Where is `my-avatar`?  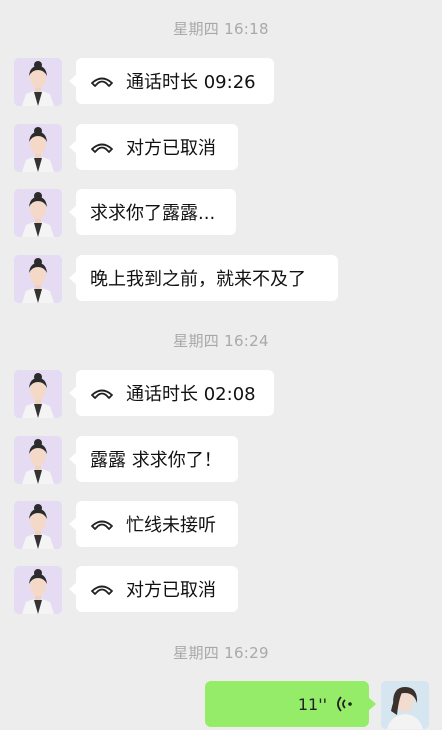 my-avatar is located at coordinates (405, 705).